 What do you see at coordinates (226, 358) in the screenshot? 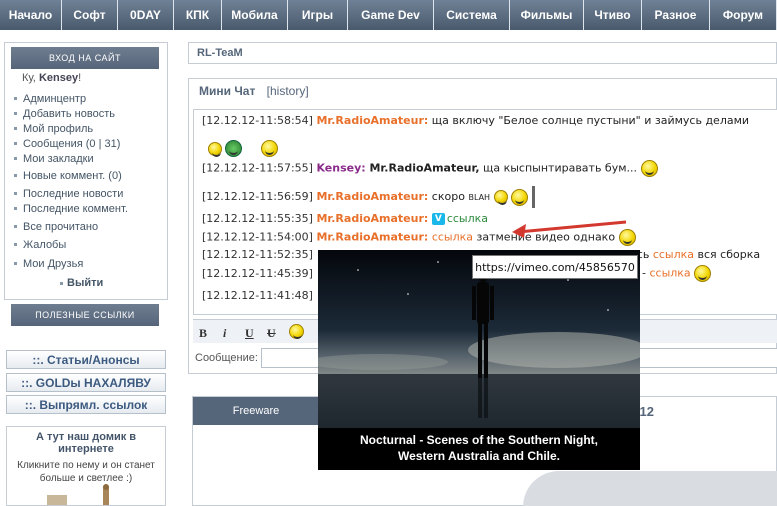
I see `message-label: Сообщение:` at bounding box center [226, 358].